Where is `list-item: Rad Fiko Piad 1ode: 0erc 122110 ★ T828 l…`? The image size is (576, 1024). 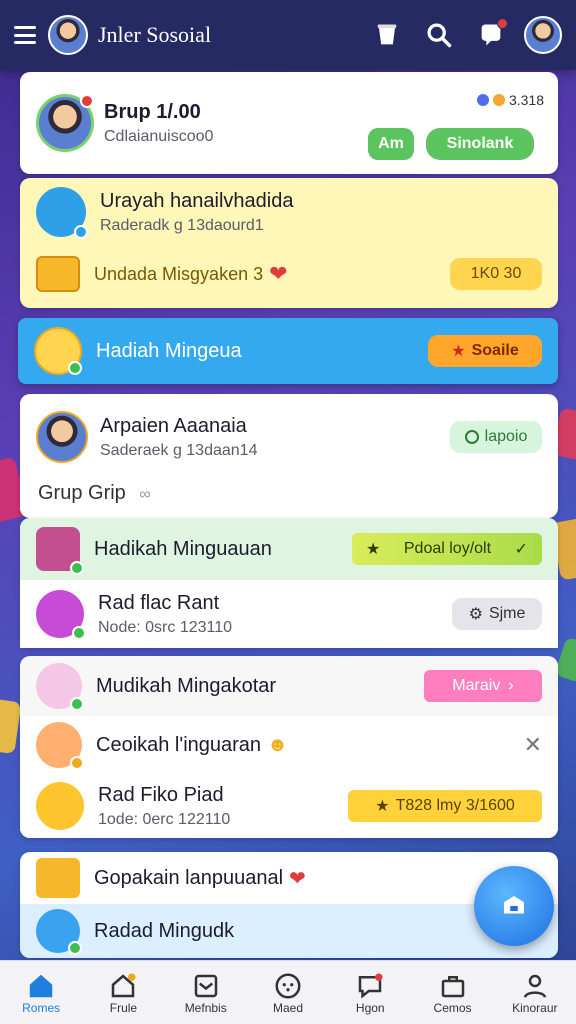
list-item: Rad Fiko Piad 1ode: 0erc 122110 ★ T828 l… is located at coordinates (289, 806).